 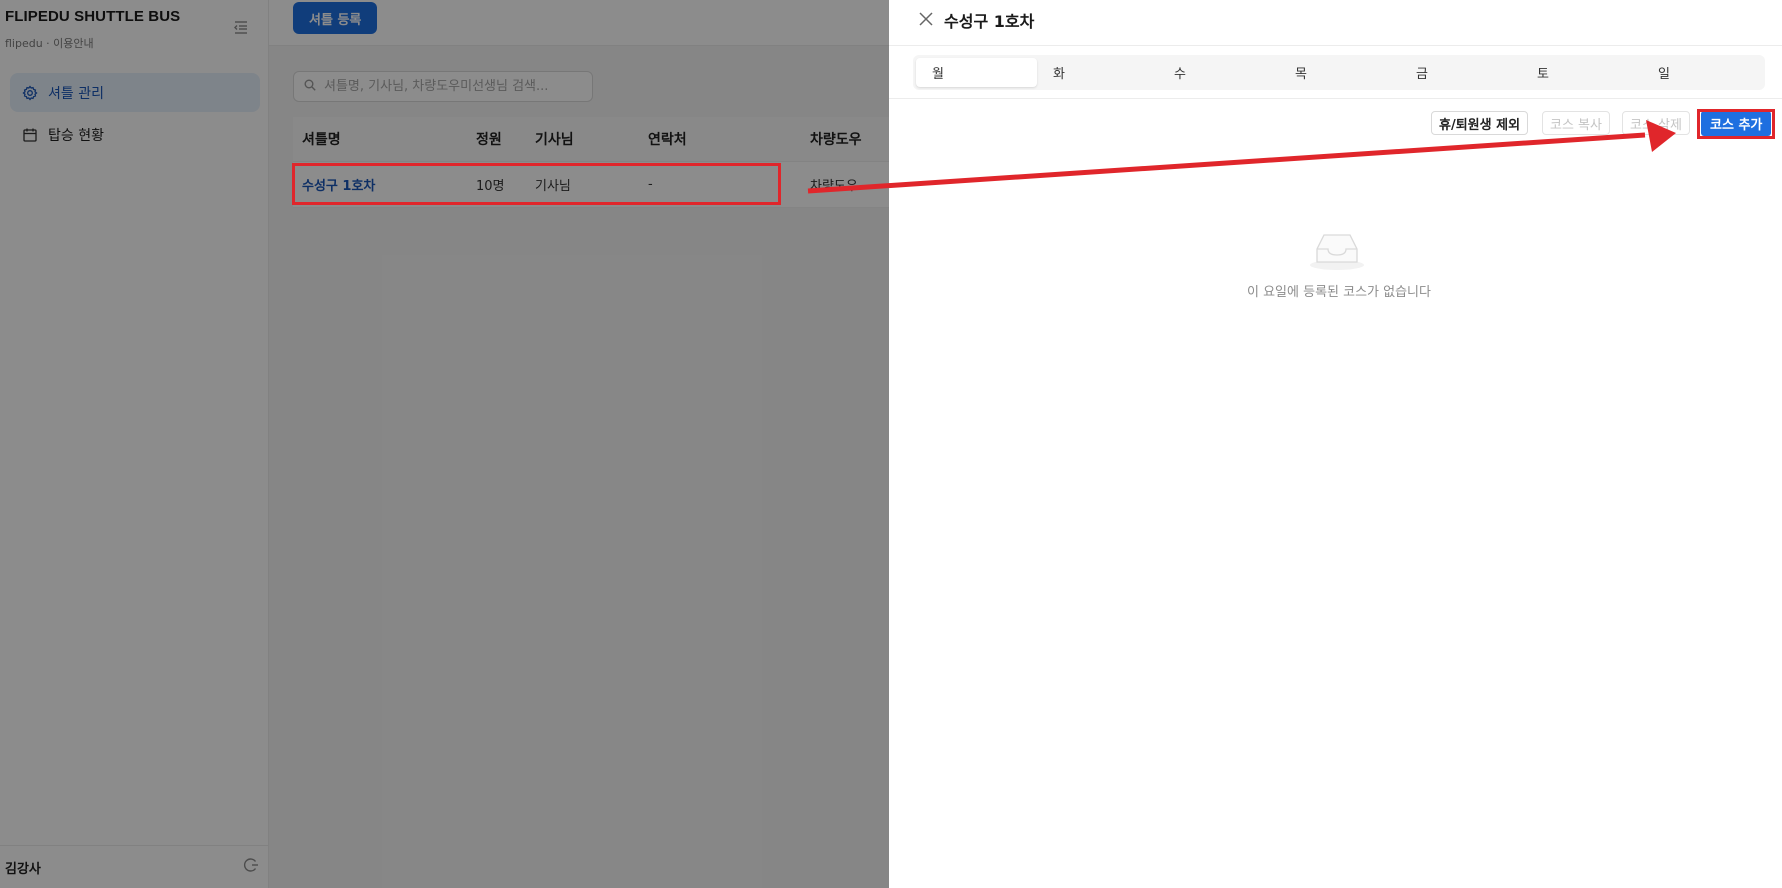 I want to click on annotation-highlight-row, so click(x=536, y=184).